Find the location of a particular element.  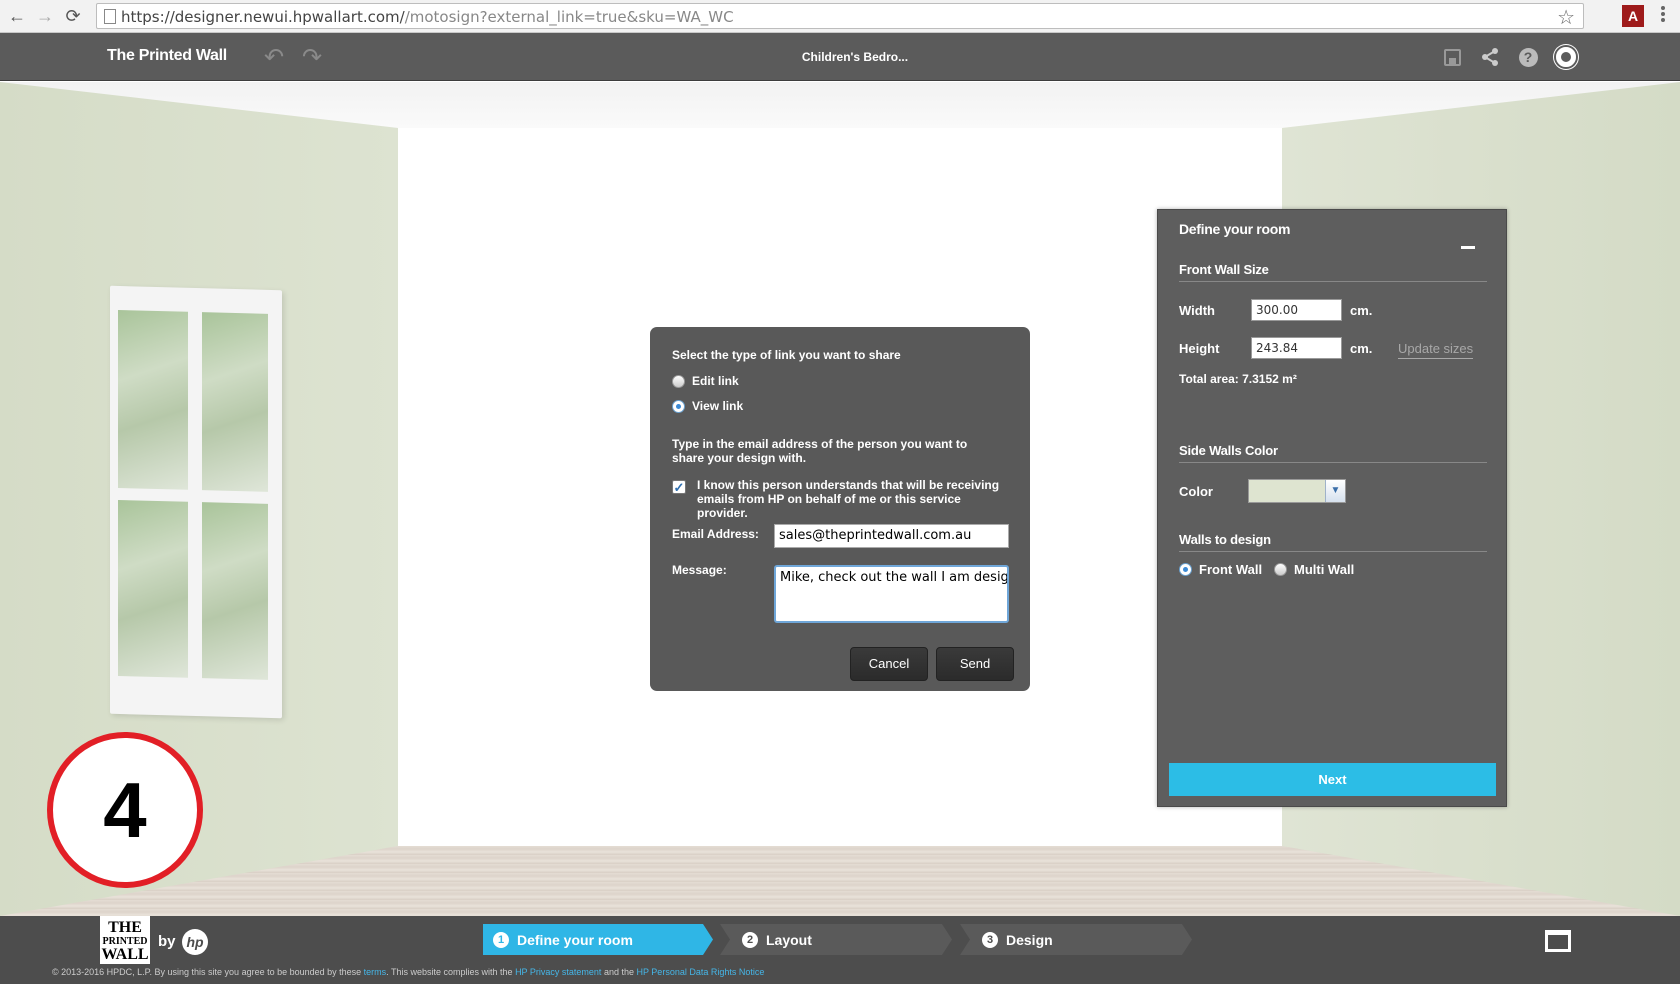

back-arrow-icon: ← is located at coordinates (17, 16).